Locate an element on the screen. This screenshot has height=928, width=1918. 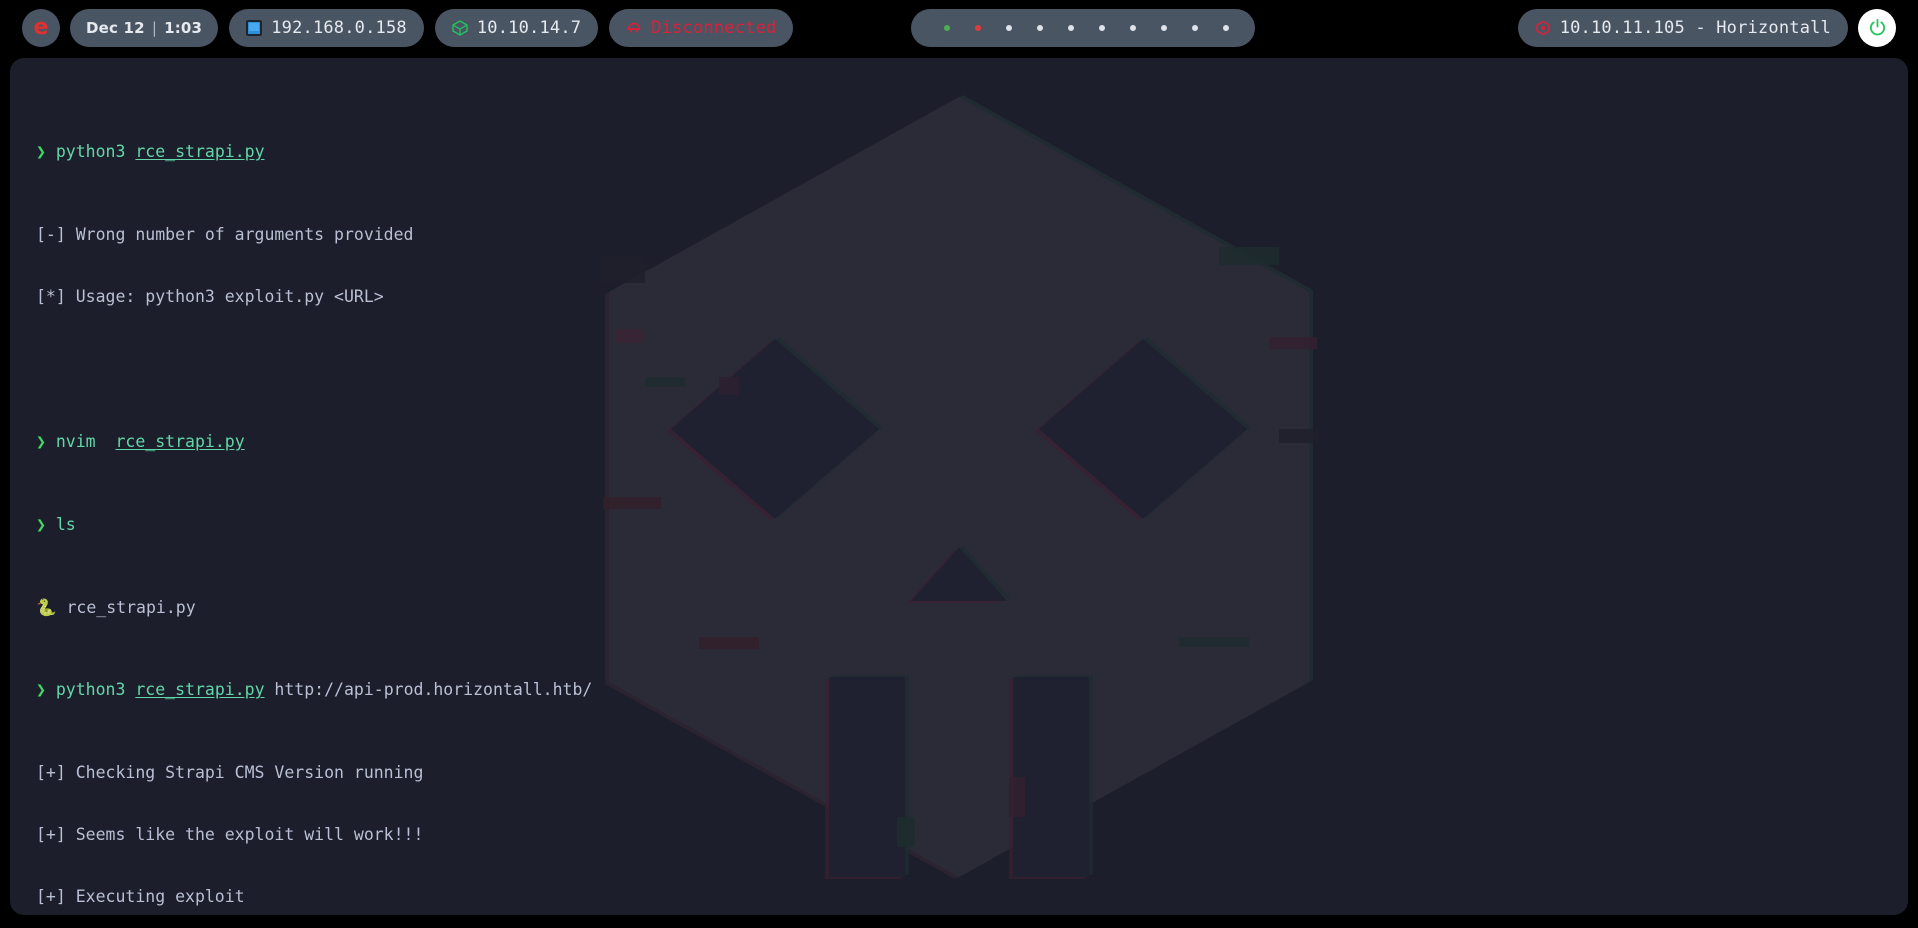
terminal-line: ❯ ls is located at coordinates (959, 525).